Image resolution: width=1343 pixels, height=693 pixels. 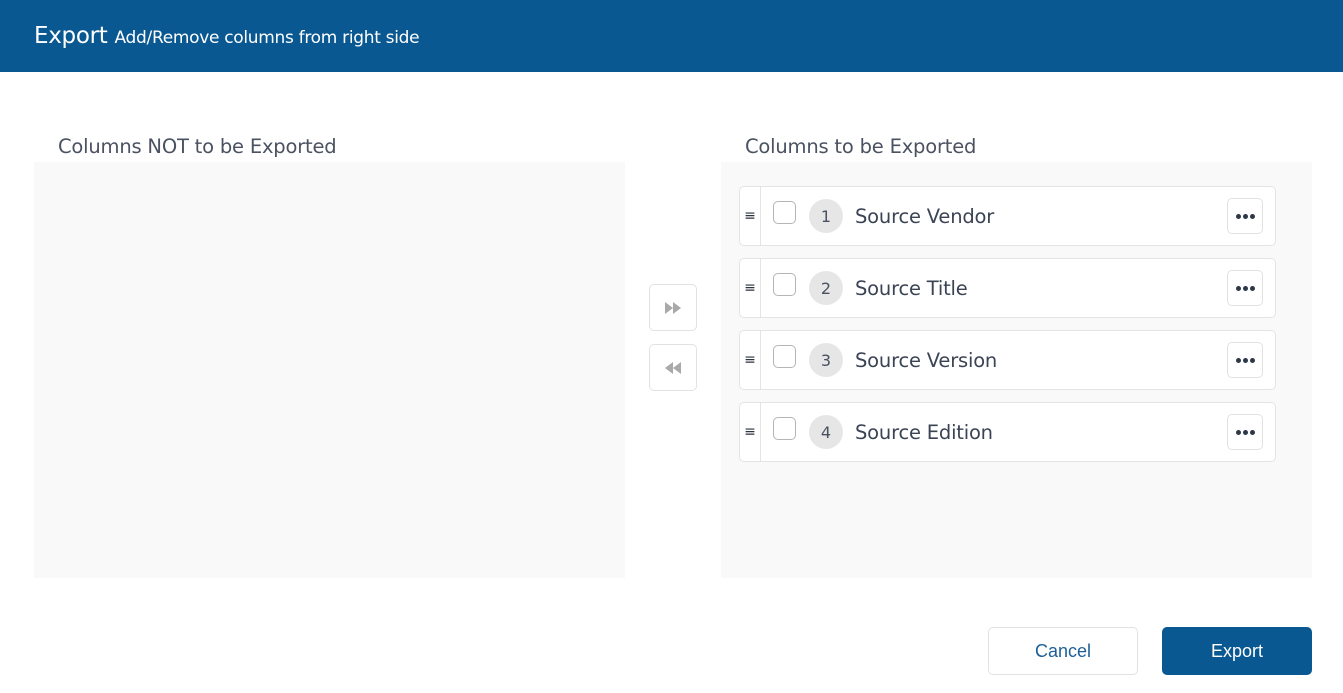 I want to click on item-index-badge: 3, so click(x=826, y=360).